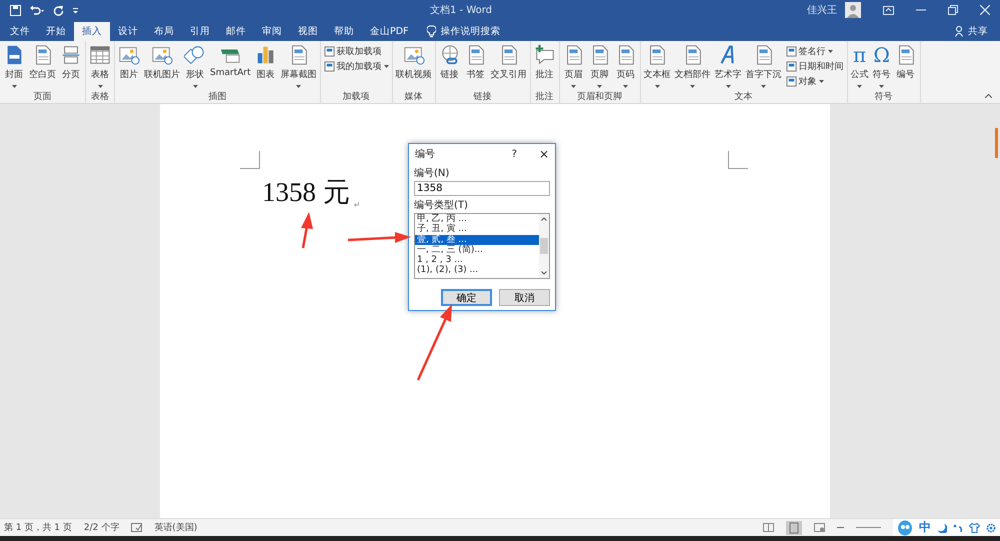 The image size is (1000, 541). I want to click on language: 英语(美国), so click(176, 527).